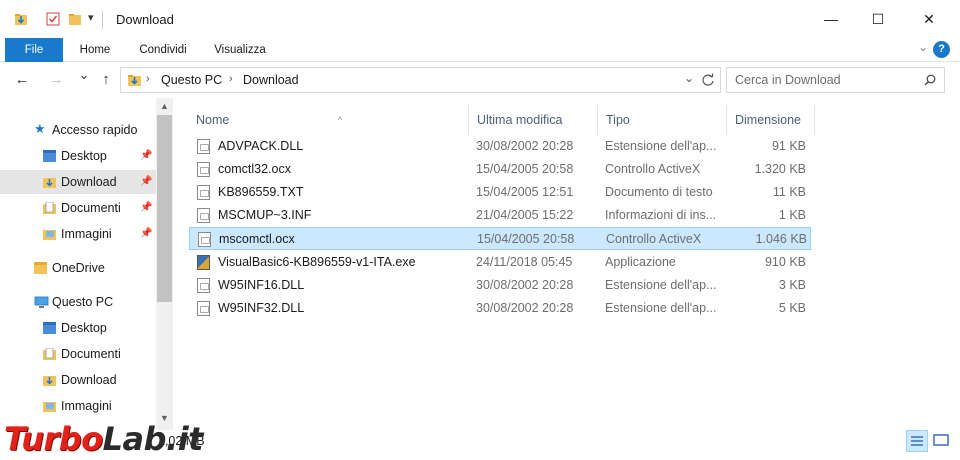 The image size is (960, 460). What do you see at coordinates (95, 18) in the screenshot?
I see `customize-quick-access-icon: ▾` at bounding box center [95, 18].